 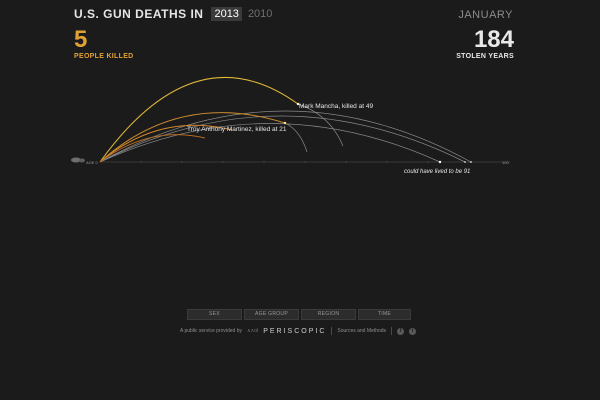 I want to click on filter-time-button: TIME, so click(x=384, y=314).